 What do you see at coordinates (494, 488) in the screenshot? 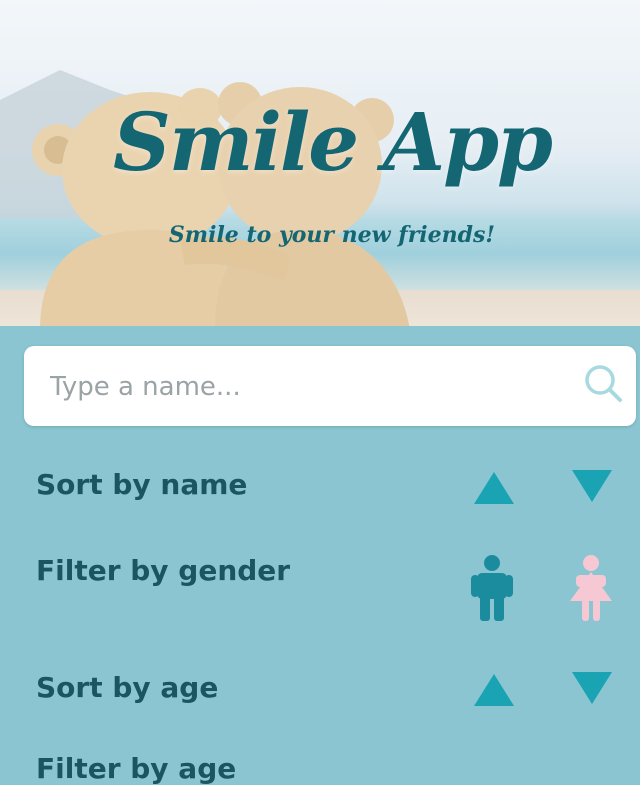
I see `sort-name-ascending-icon` at bounding box center [494, 488].